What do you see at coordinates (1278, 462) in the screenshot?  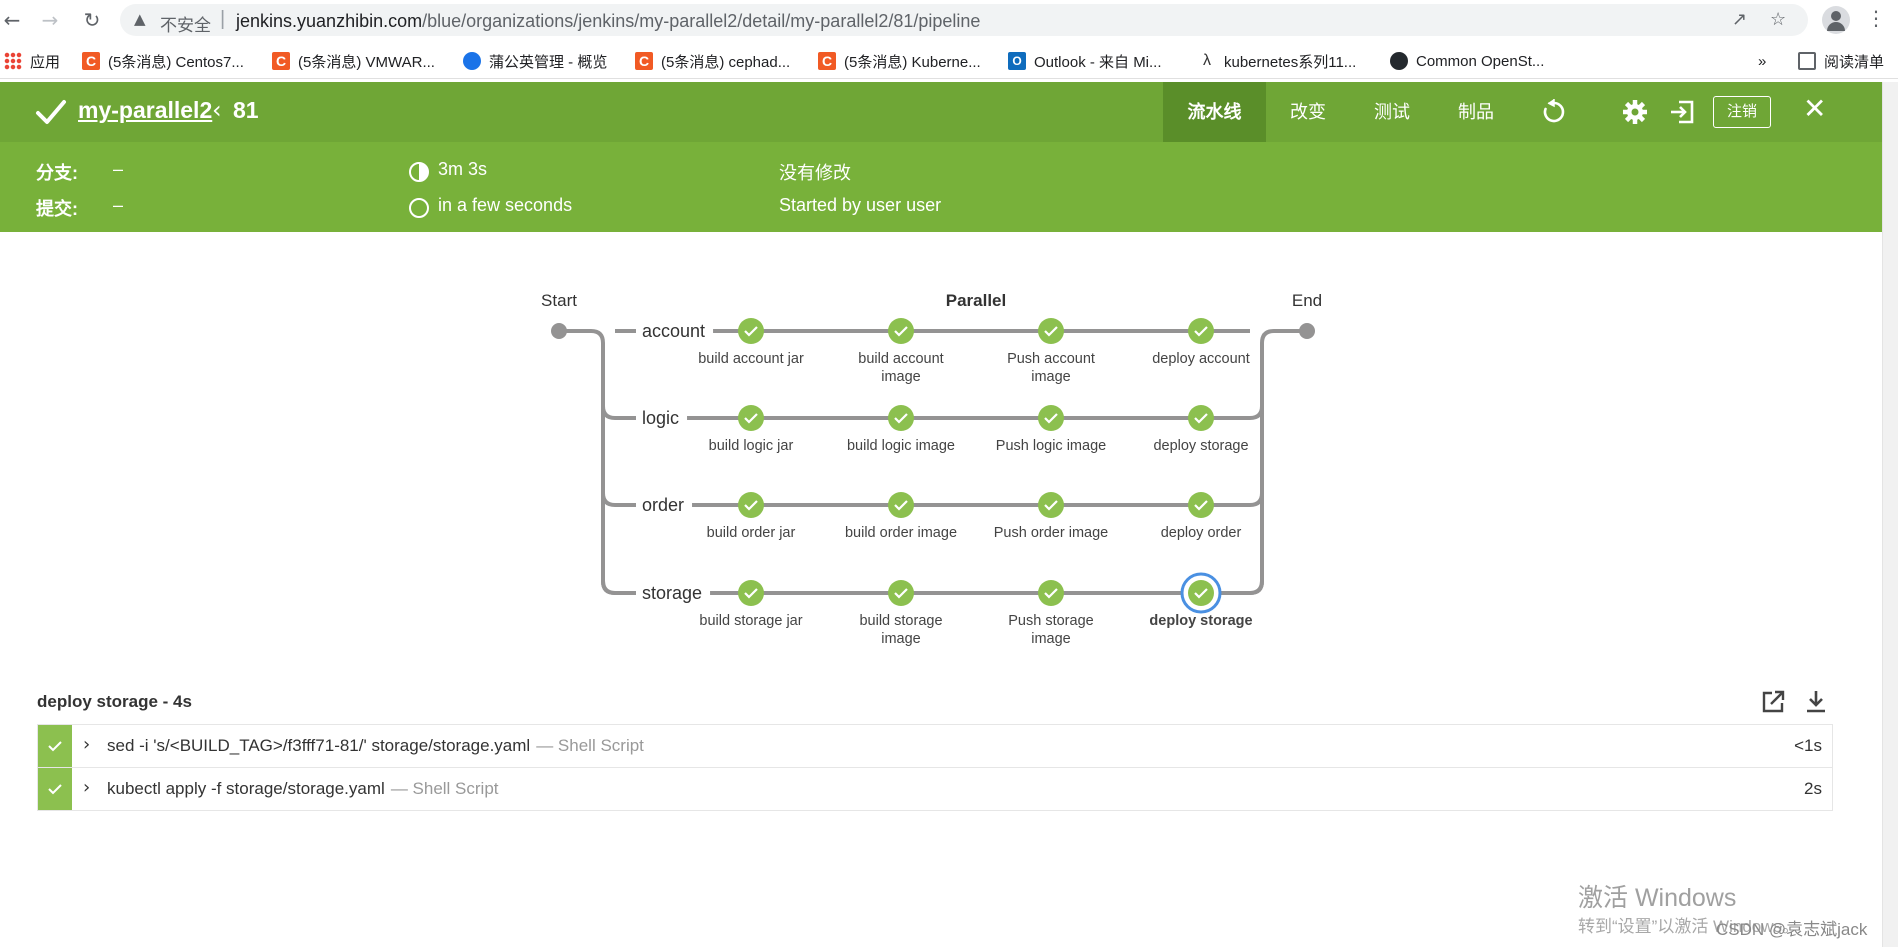 I see `end-connector` at bounding box center [1278, 462].